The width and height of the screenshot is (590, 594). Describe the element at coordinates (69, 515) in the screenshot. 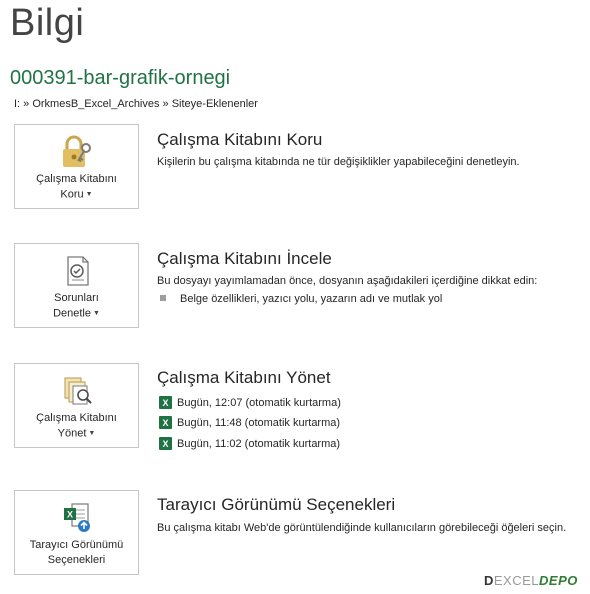

I see `svg-text: X` at that location.